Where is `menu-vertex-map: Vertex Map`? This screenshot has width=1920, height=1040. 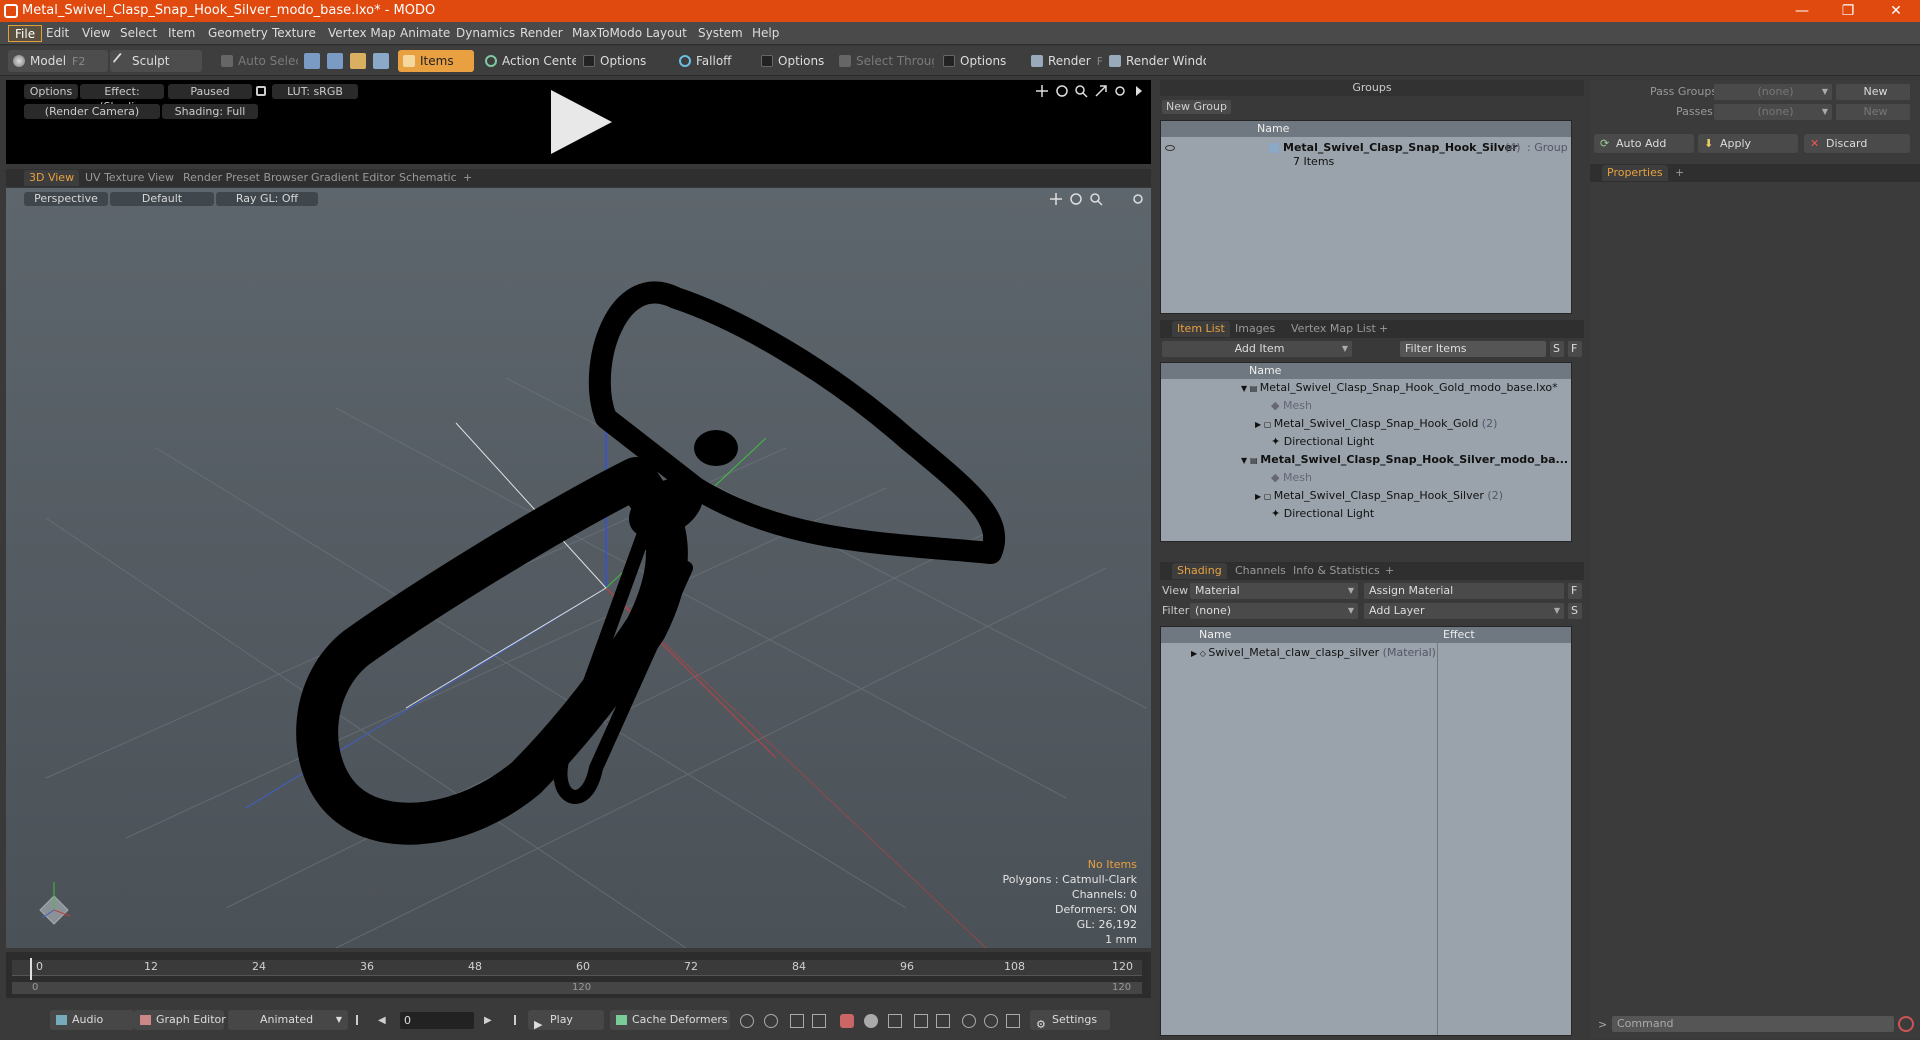 menu-vertex-map: Vertex Map is located at coordinates (362, 33).